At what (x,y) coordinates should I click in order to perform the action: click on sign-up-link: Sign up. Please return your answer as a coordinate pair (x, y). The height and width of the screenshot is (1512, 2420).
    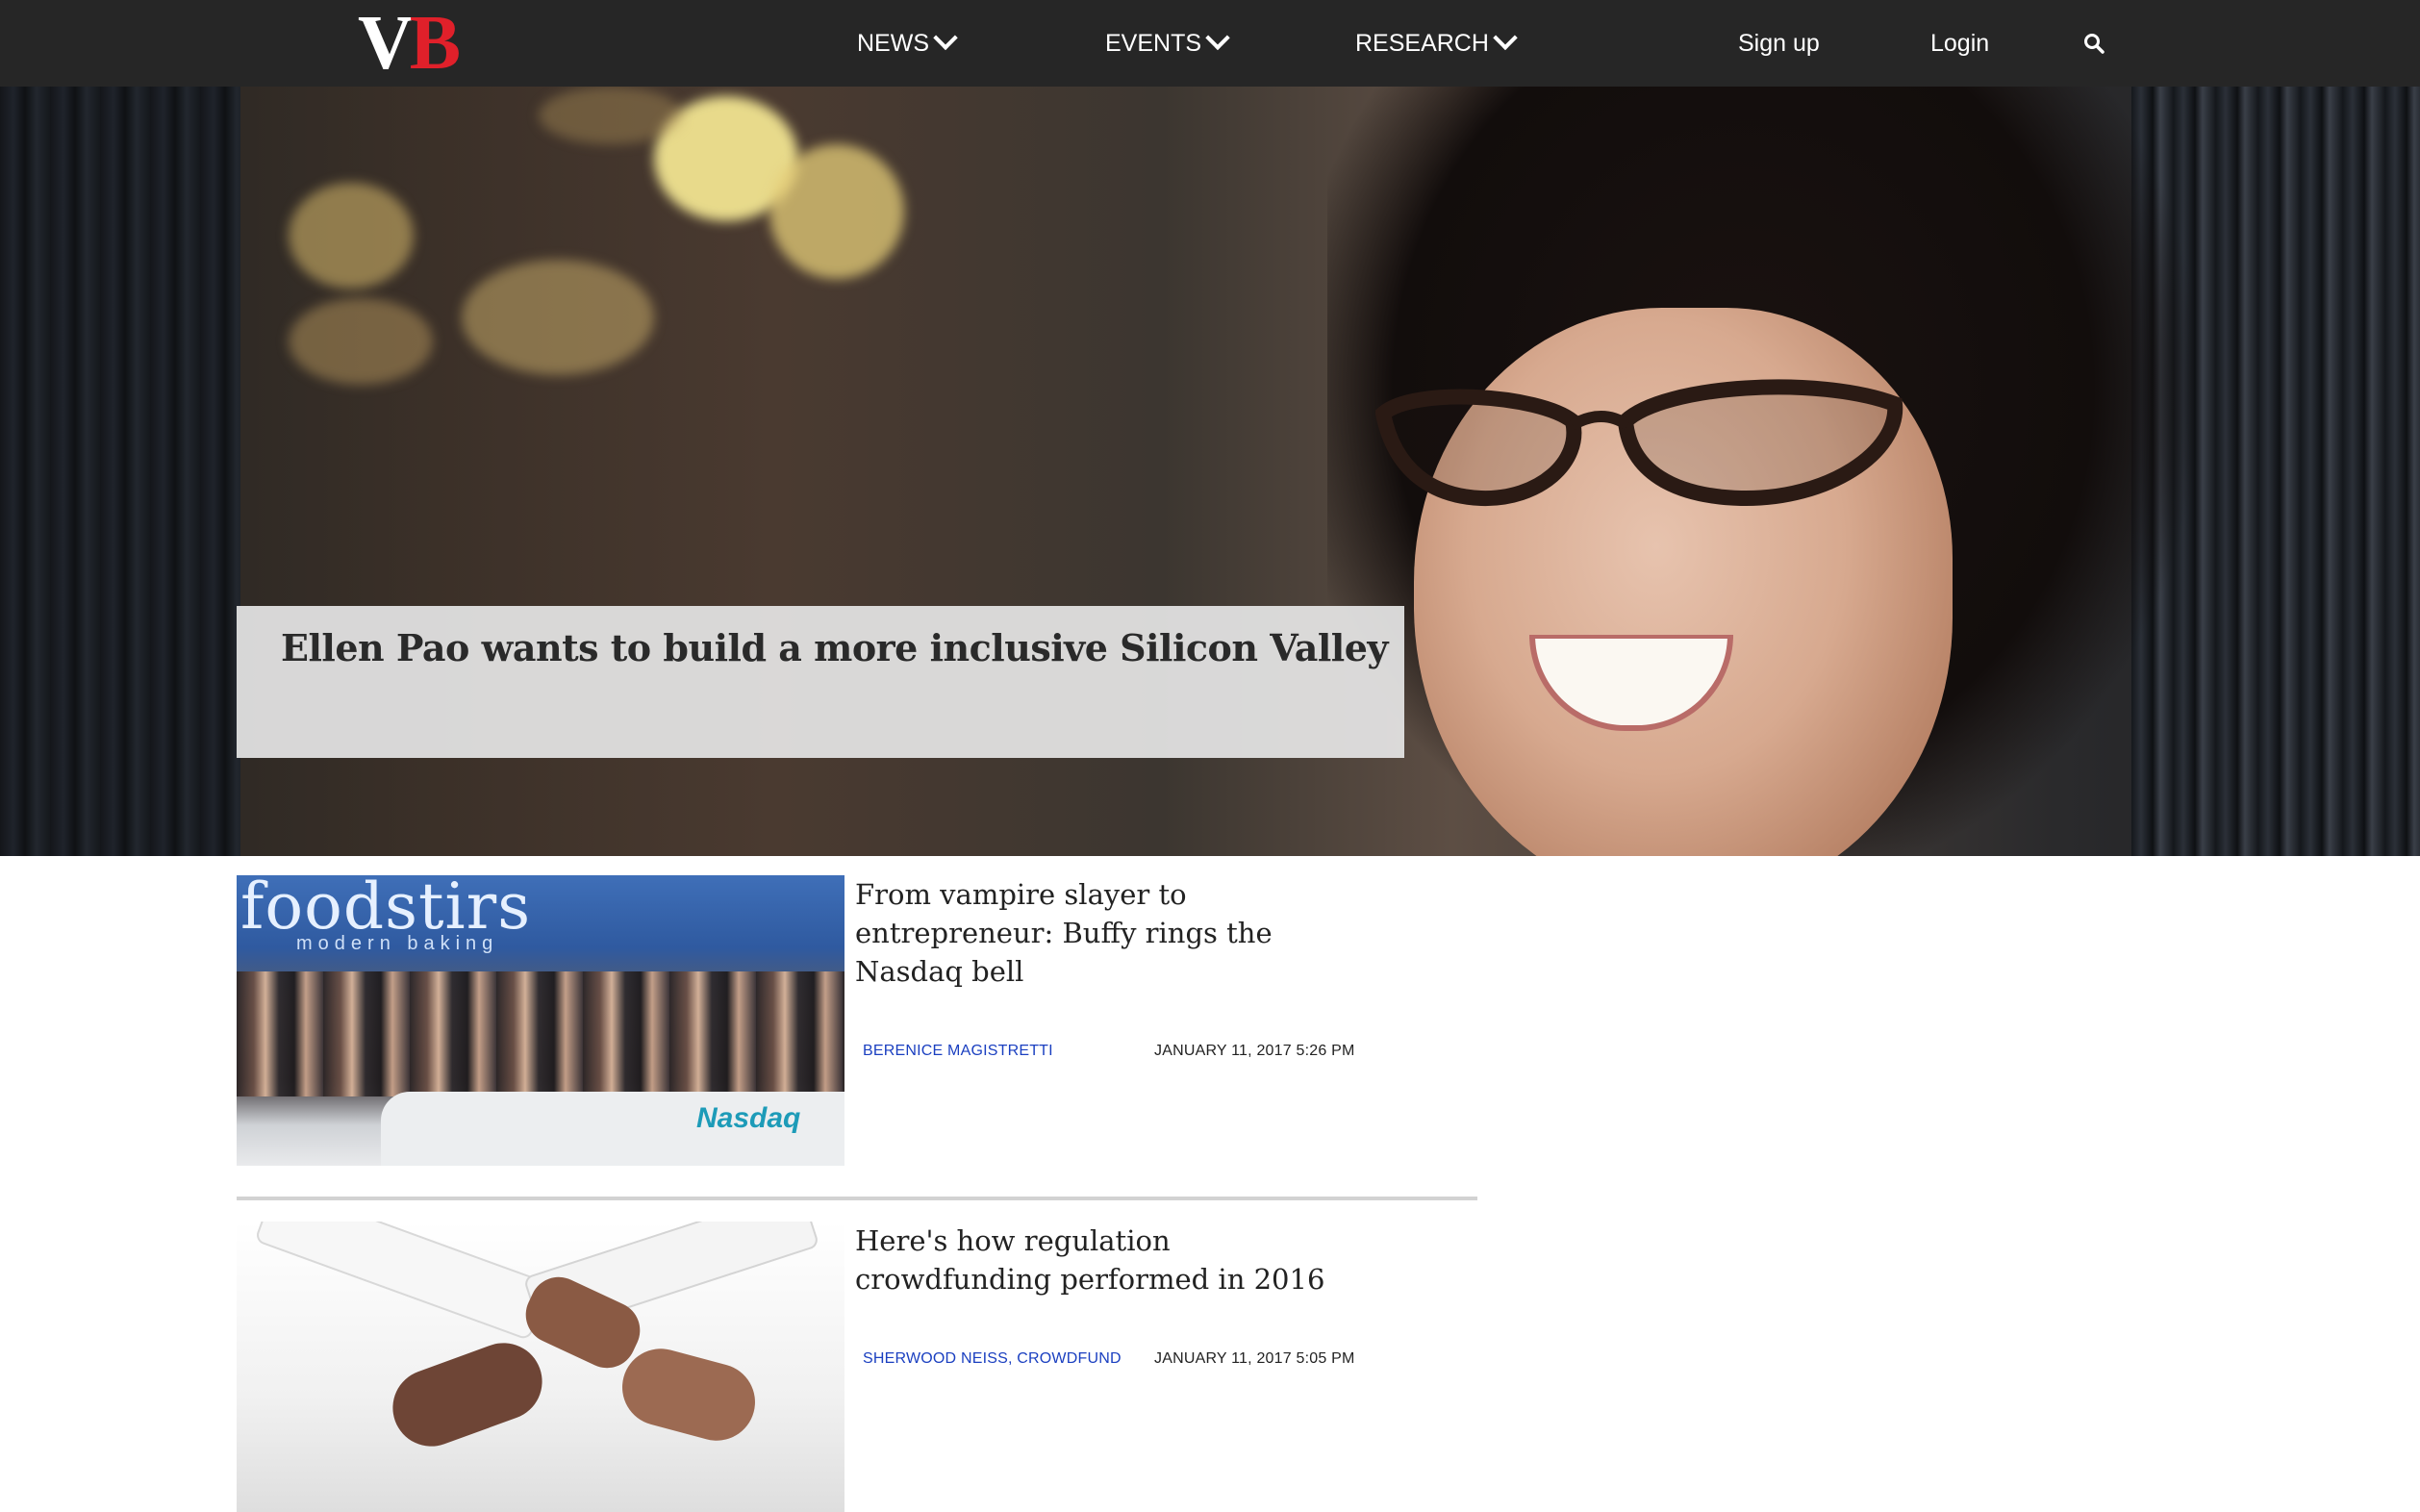
    Looking at the image, I should click on (1779, 44).